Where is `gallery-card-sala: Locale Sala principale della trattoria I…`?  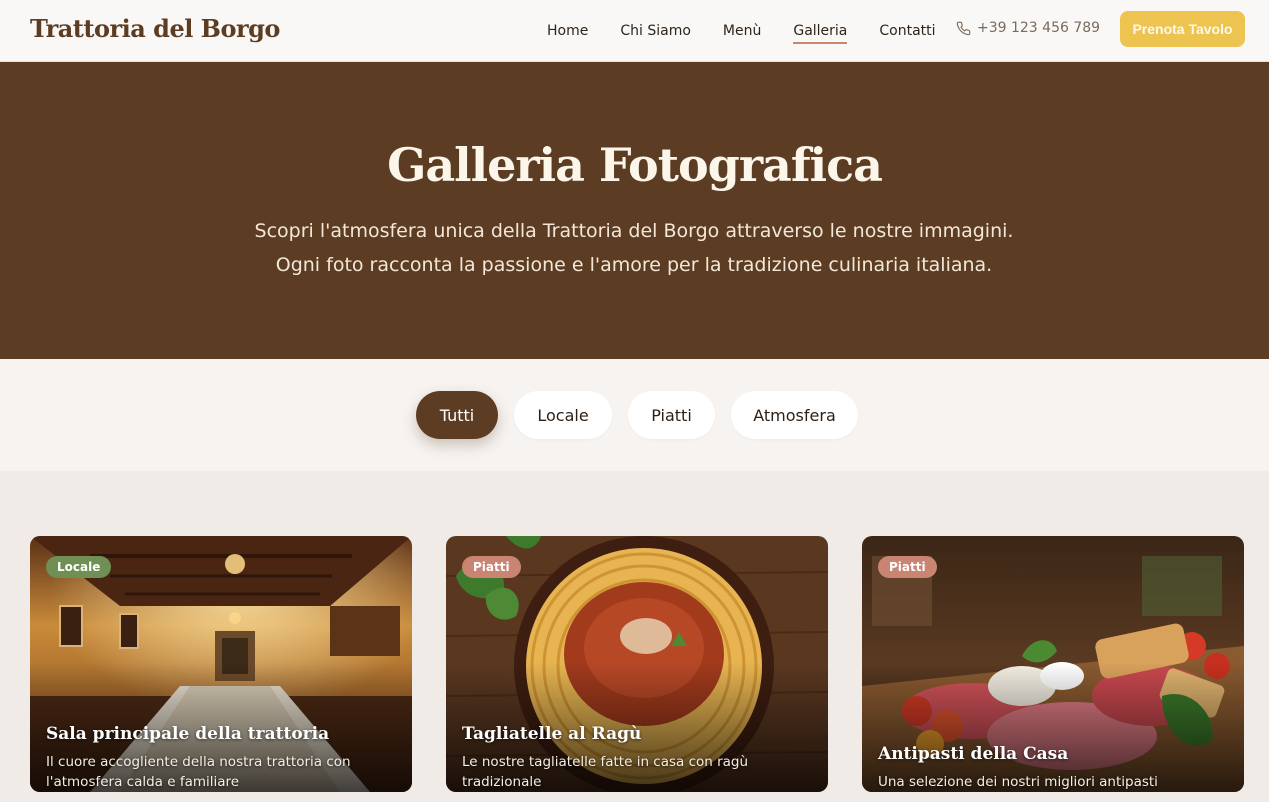
gallery-card-sala: Locale Sala principale della trattoria I… is located at coordinates (221, 664).